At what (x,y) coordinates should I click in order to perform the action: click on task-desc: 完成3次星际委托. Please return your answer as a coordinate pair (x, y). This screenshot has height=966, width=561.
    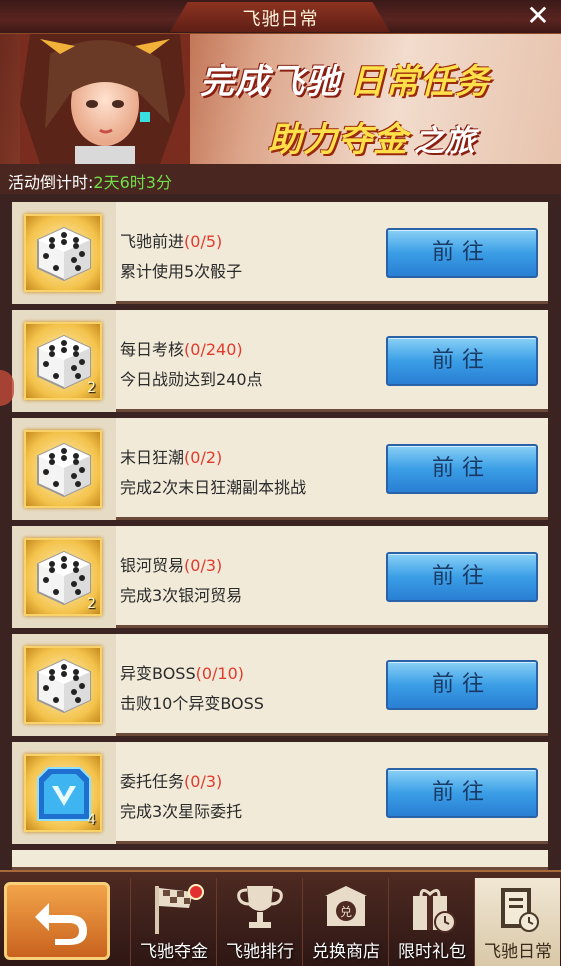
    Looking at the image, I should click on (181, 811).